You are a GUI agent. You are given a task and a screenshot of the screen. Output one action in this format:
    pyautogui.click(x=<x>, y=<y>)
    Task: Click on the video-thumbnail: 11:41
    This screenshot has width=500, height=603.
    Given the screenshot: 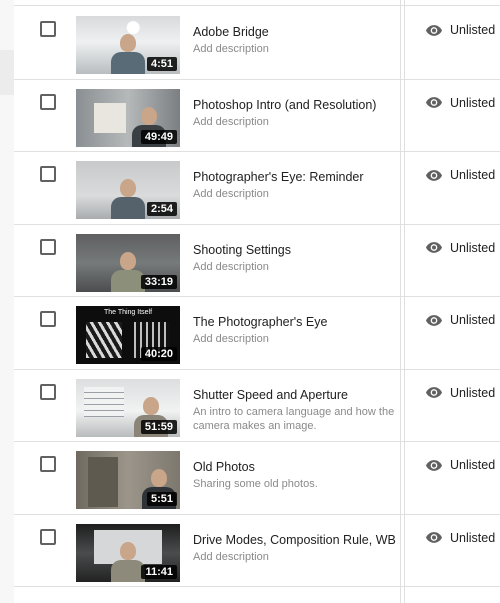 What is the action you would take?
    pyautogui.click(x=128, y=552)
    